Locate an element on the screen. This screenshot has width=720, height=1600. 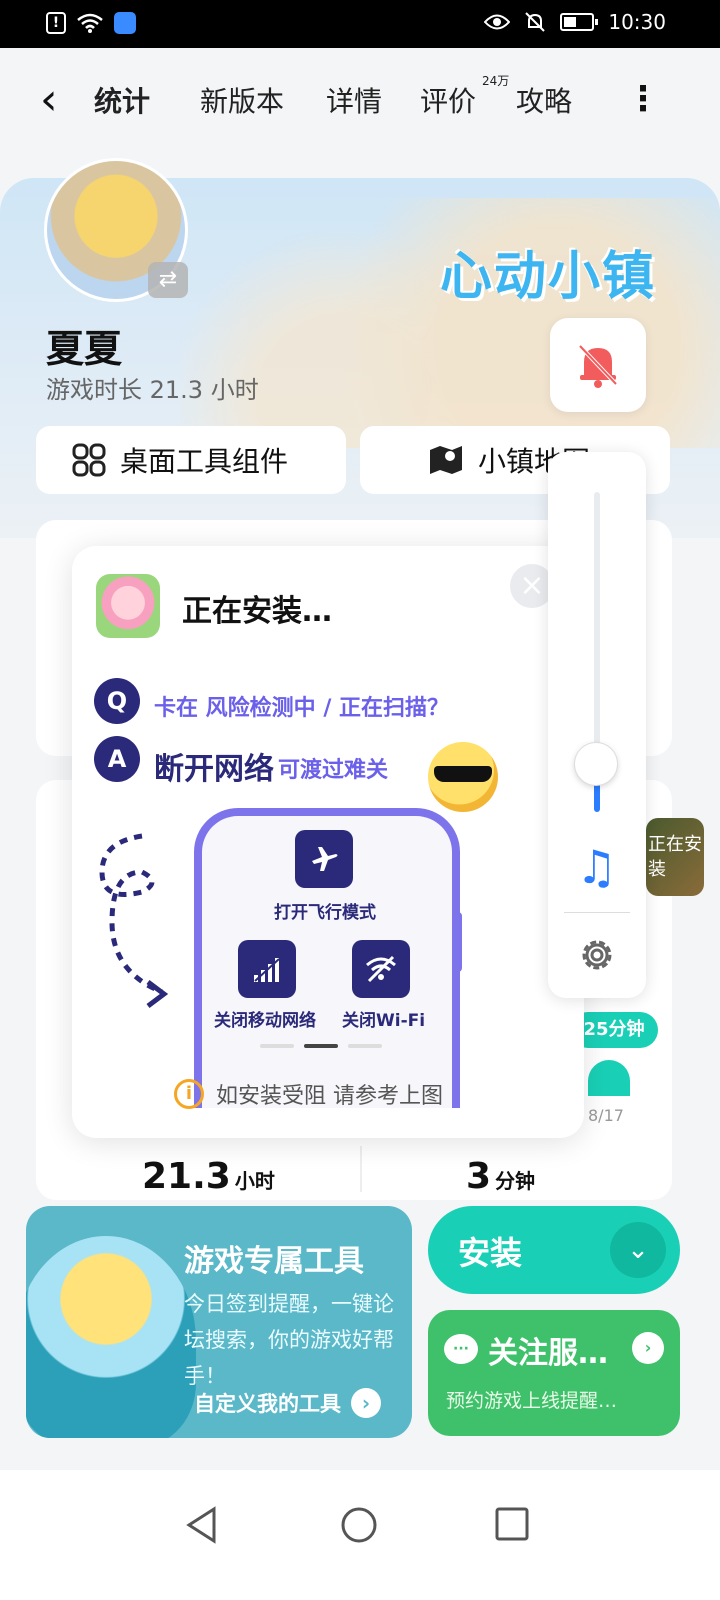
notification-toggle-button is located at coordinates (598, 365).